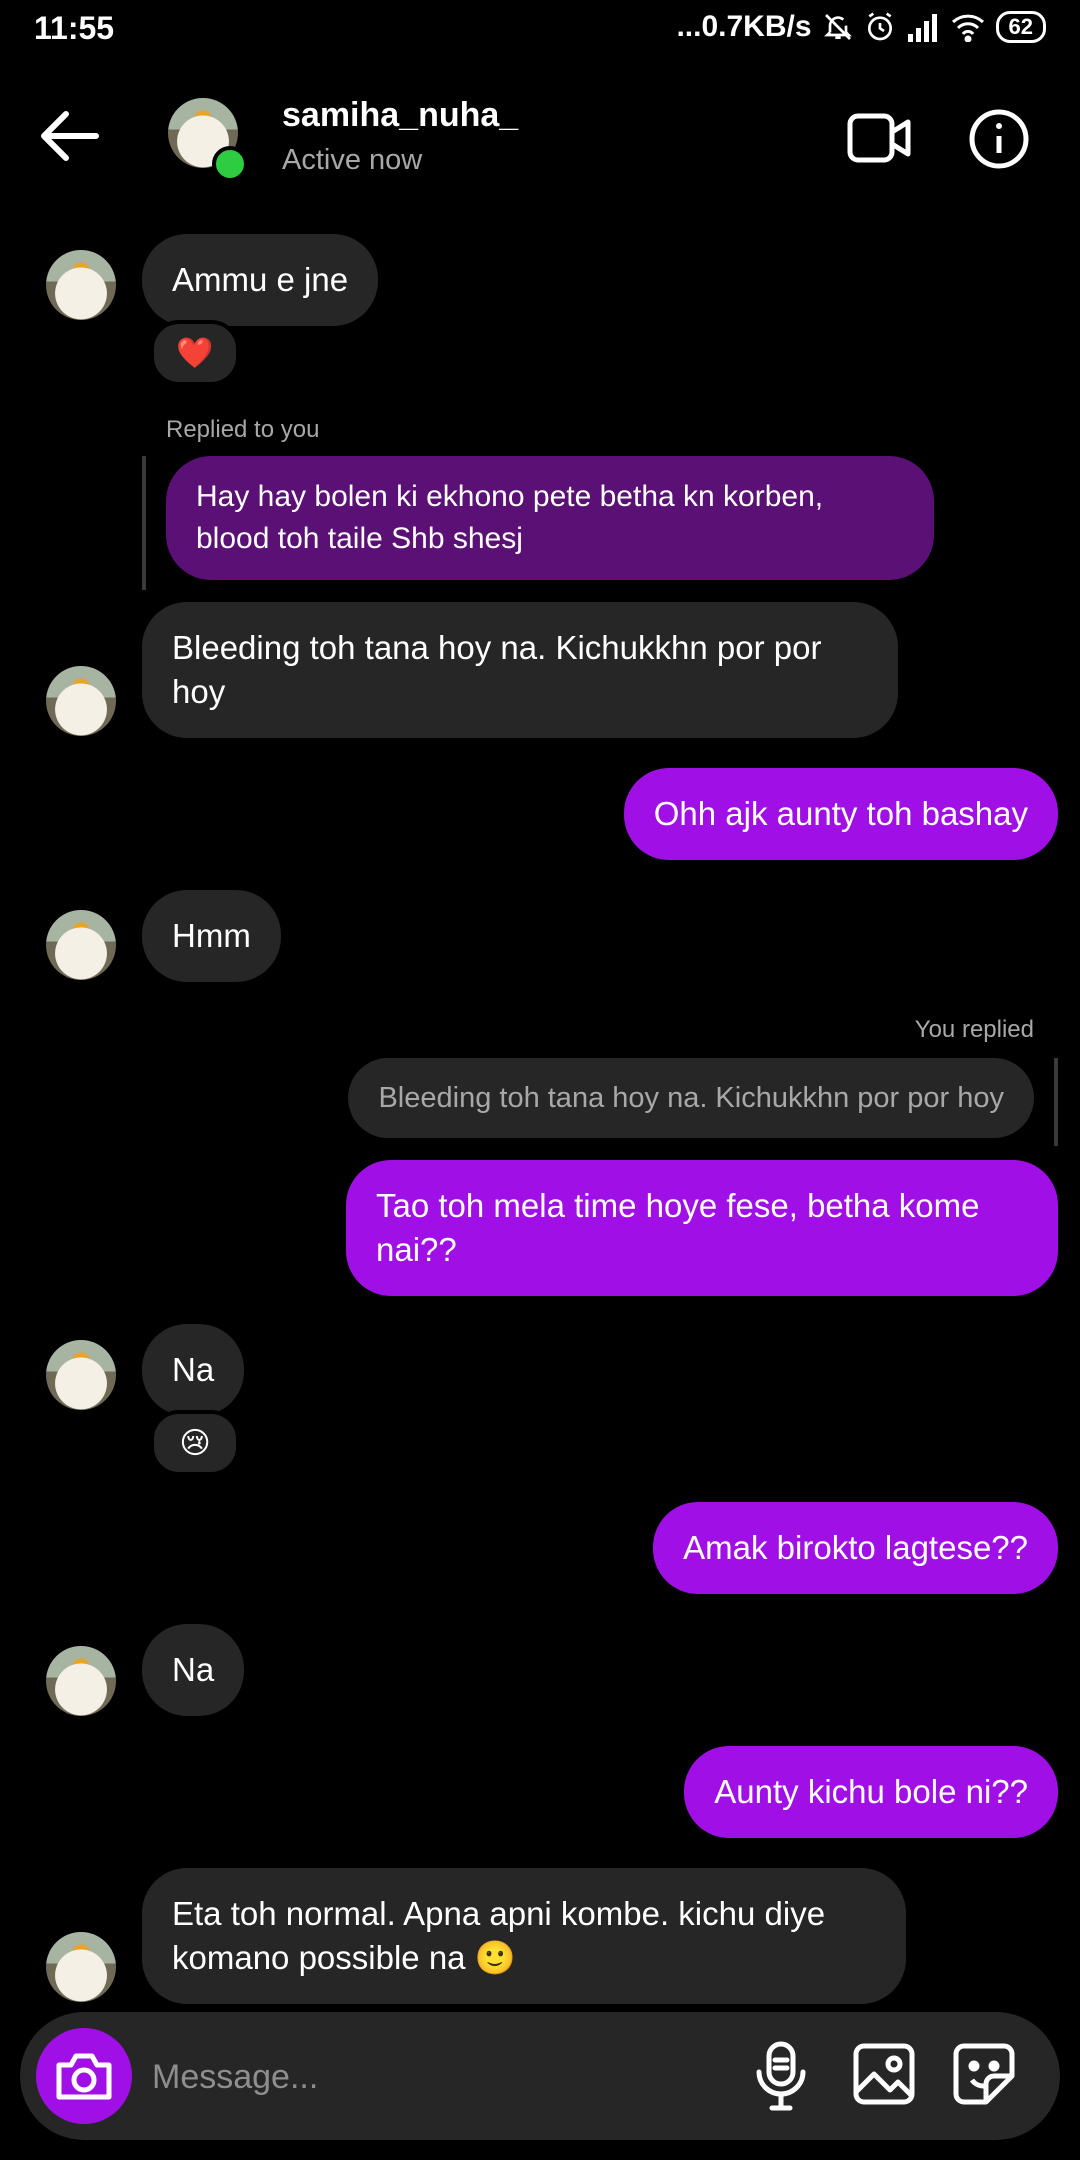 This screenshot has height=2160, width=1080. Describe the element at coordinates (243, 429) in the screenshot. I see `reply-label: Replied to you` at that location.